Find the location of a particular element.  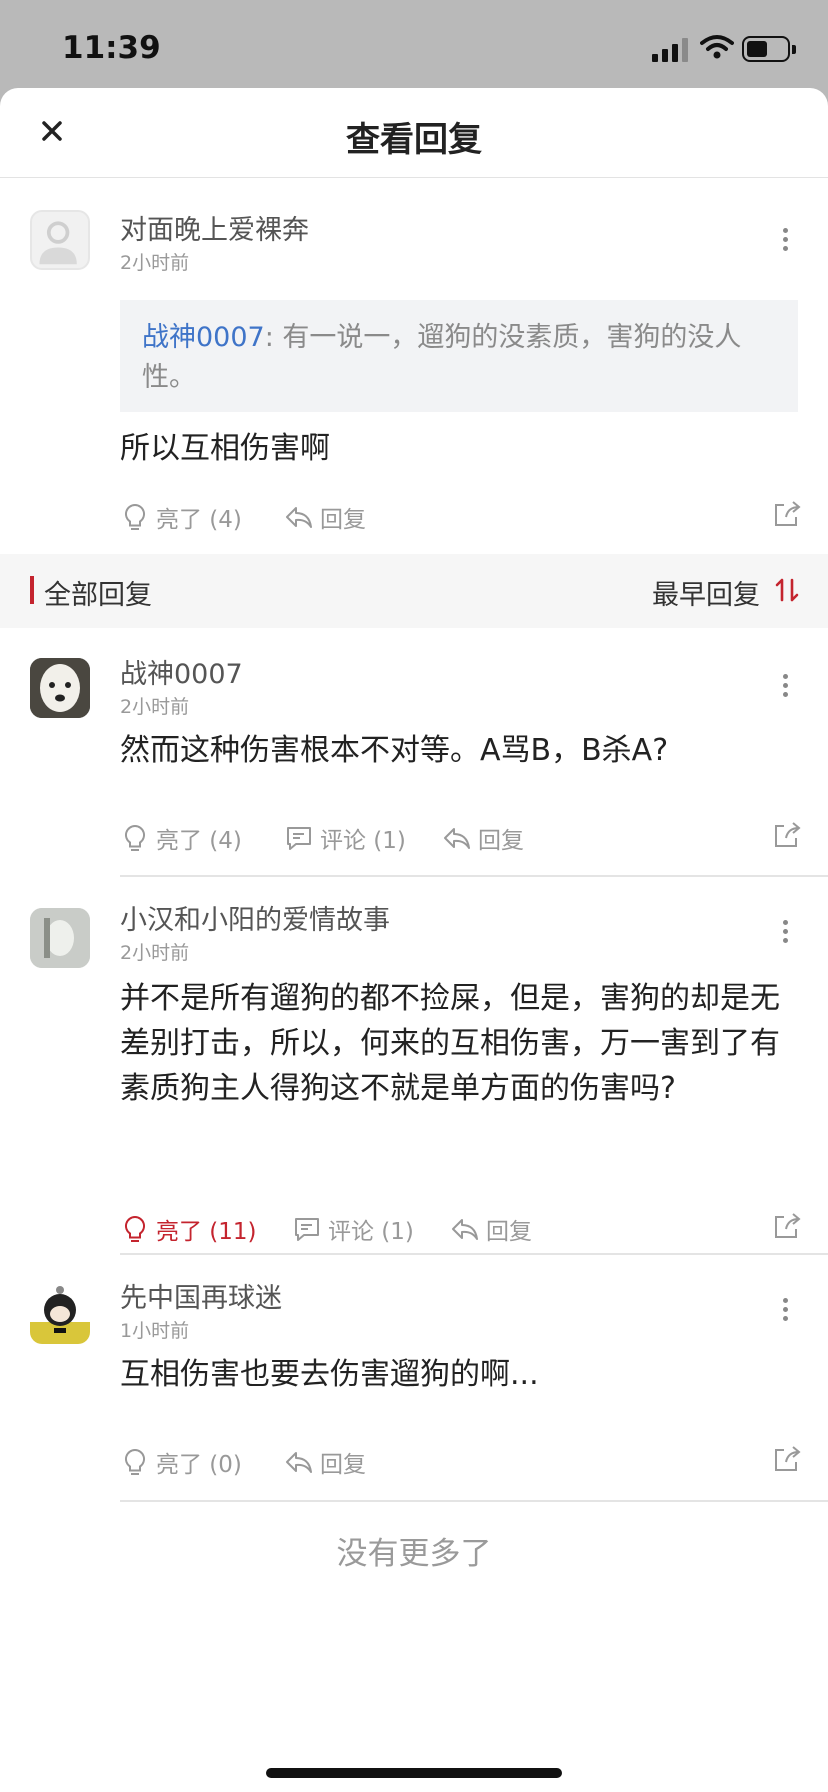

photo-avatar-icon is located at coordinates (60, 938).